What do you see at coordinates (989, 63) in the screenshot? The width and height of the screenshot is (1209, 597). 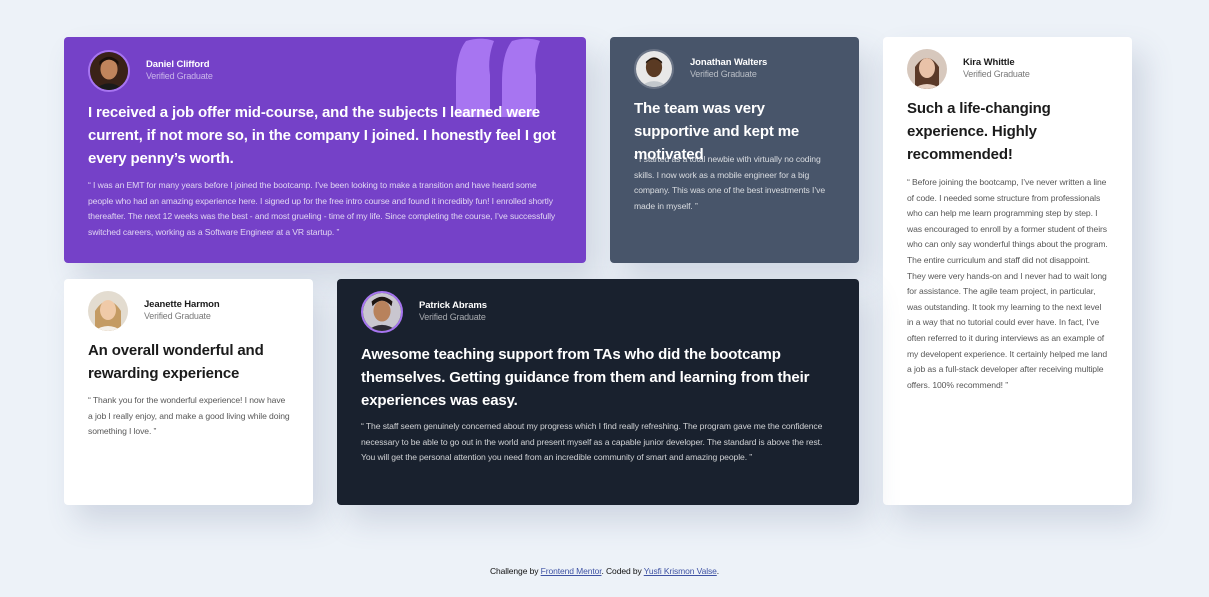 I see `testimonial-name: Kira Whittle` at bounding box center [989, 63].